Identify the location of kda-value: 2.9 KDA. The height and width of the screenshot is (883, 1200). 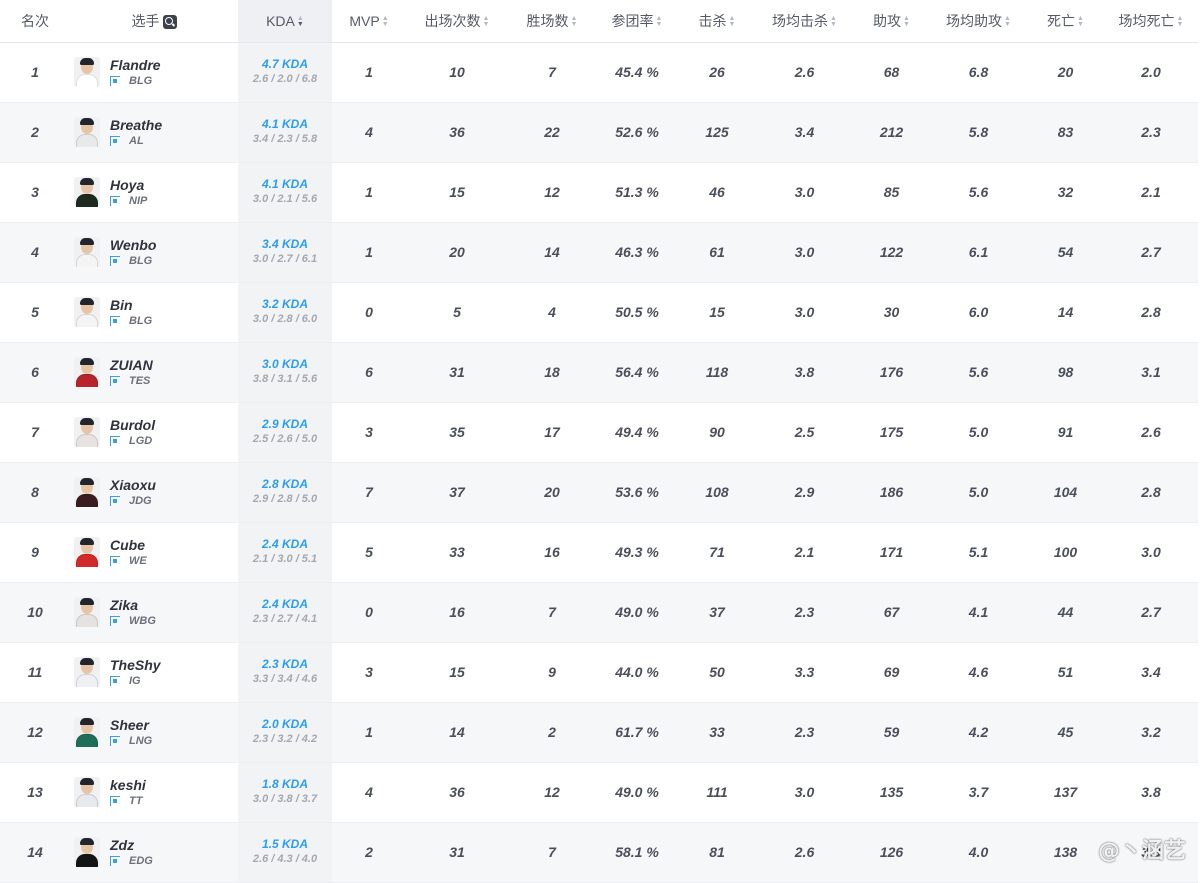
(284, 424).